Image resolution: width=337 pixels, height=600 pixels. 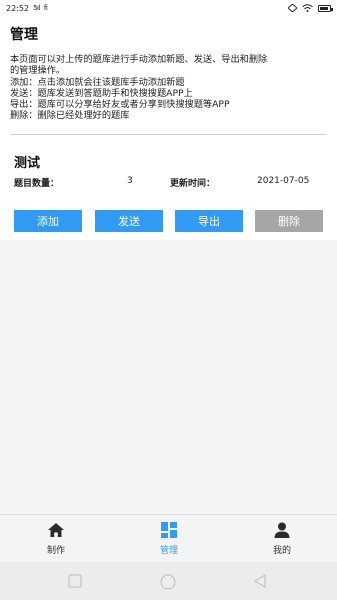 What do you see at coordinates (168, 8) in the screenshot?
I see `status-bar: 22:52 5ıl fi` at bounding box center [168, 8].